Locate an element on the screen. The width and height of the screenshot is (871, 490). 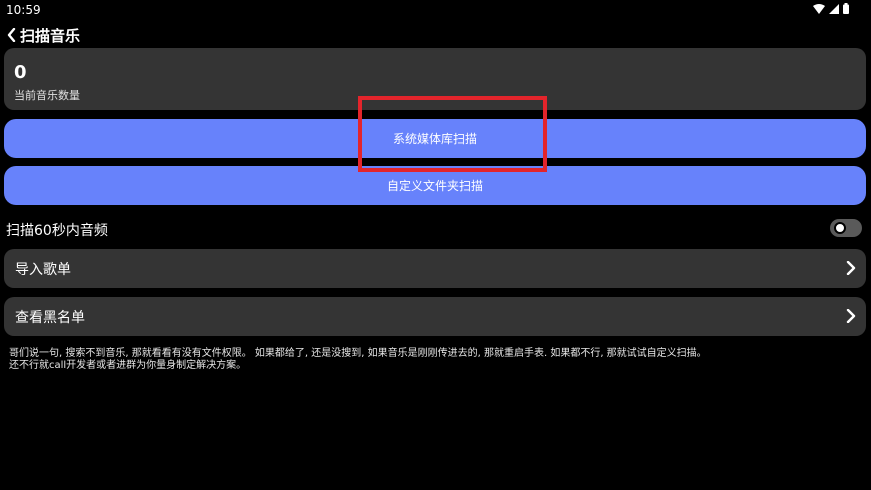
toggle-knob is located at coordinates (840, 228).